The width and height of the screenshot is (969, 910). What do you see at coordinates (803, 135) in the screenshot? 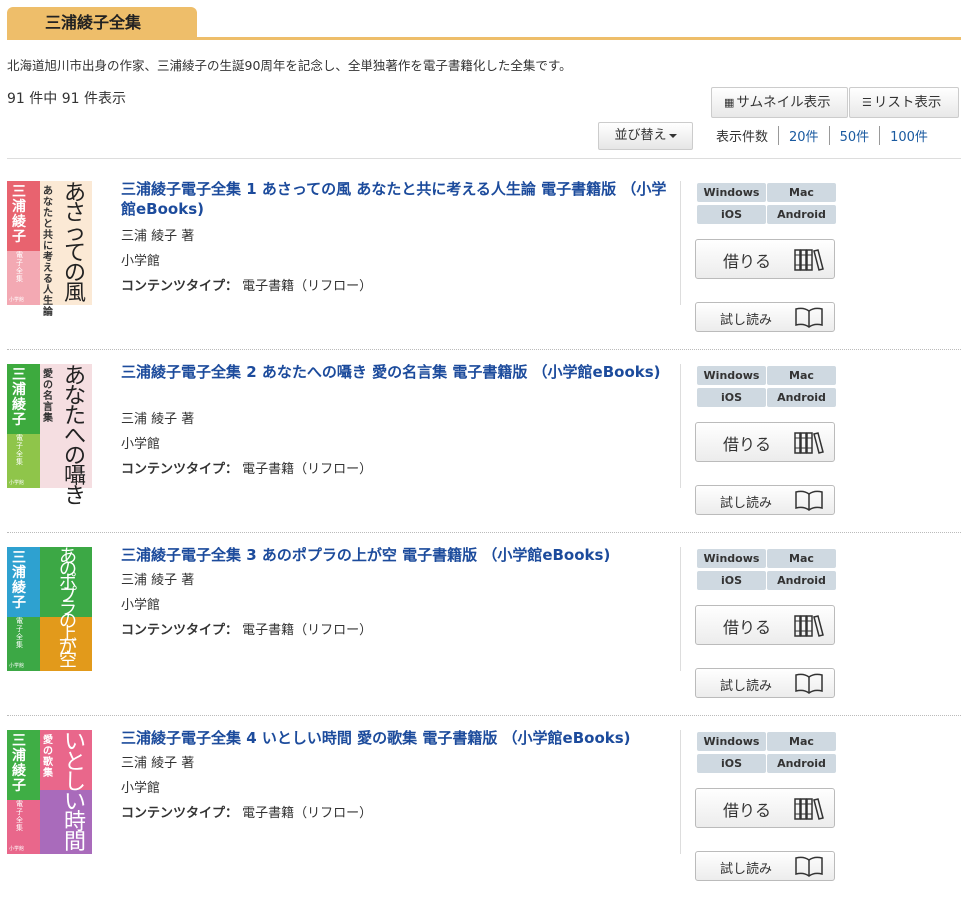
I see `per-page-20: 20件` at bounding box center [803, 135].